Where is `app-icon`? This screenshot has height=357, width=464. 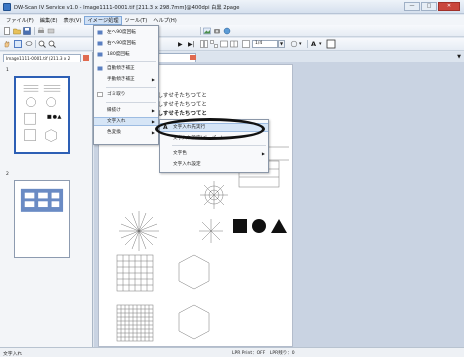 app-icon is located at coordinates (7, 7).